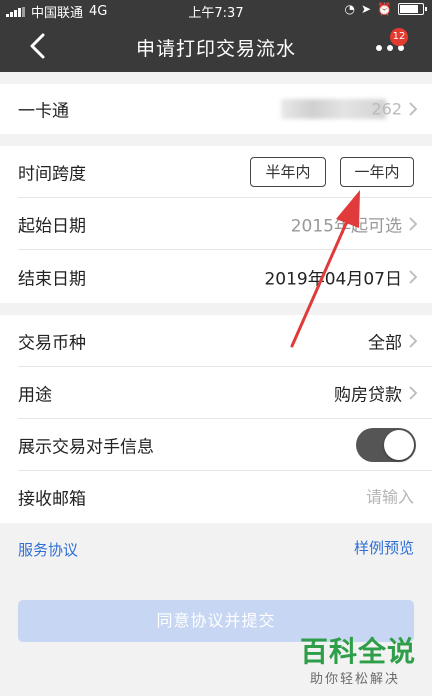  I want to click on watermark-subtitle: 助你轻松解决, so click(355, 679).